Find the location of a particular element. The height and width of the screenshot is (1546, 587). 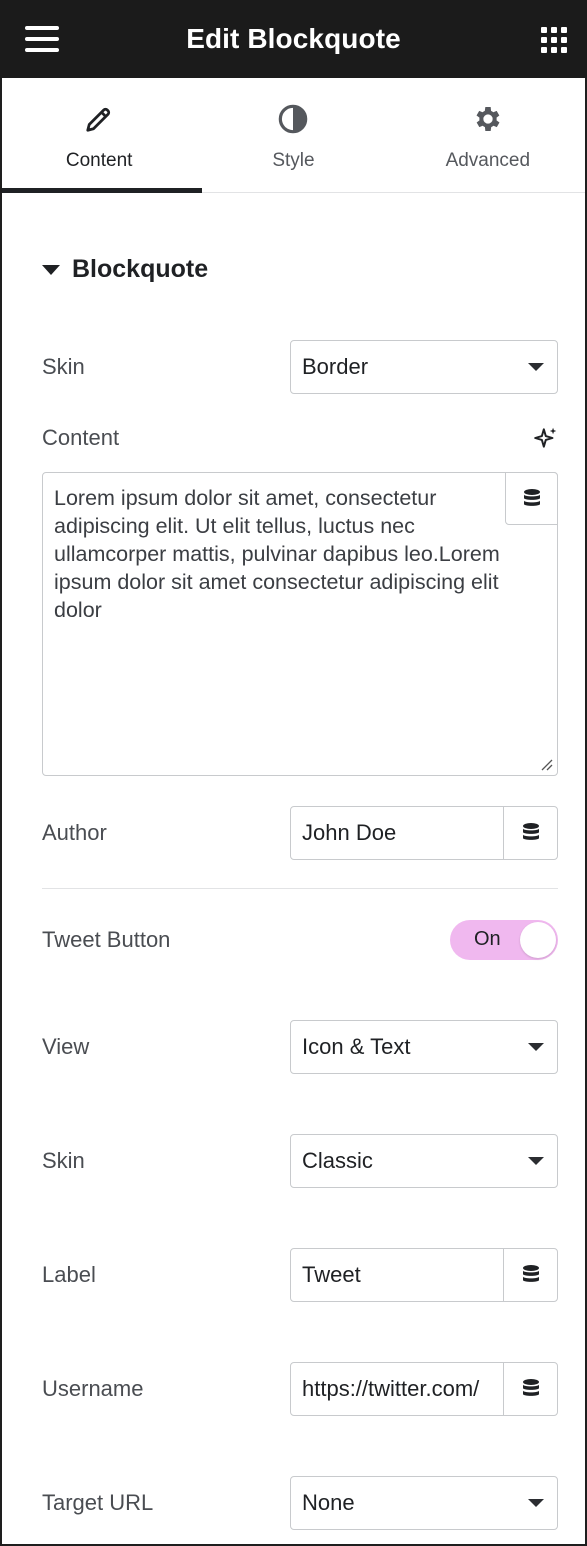

toggle-knob is located at coordinates (538, 940).